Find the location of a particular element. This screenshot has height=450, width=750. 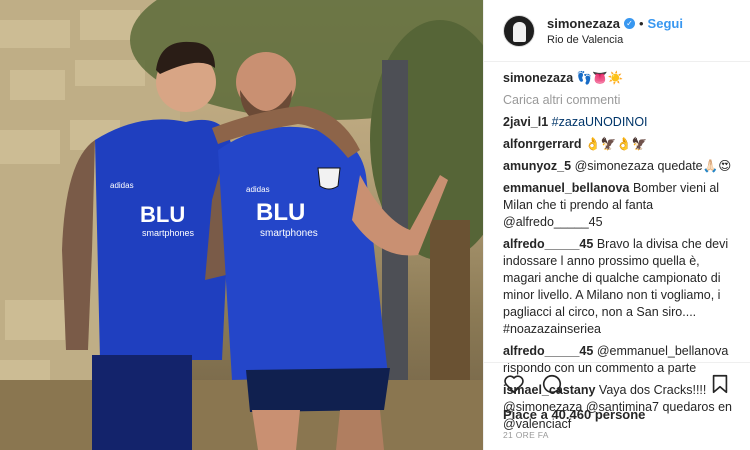

avatar is located at coordinates (519, 30).